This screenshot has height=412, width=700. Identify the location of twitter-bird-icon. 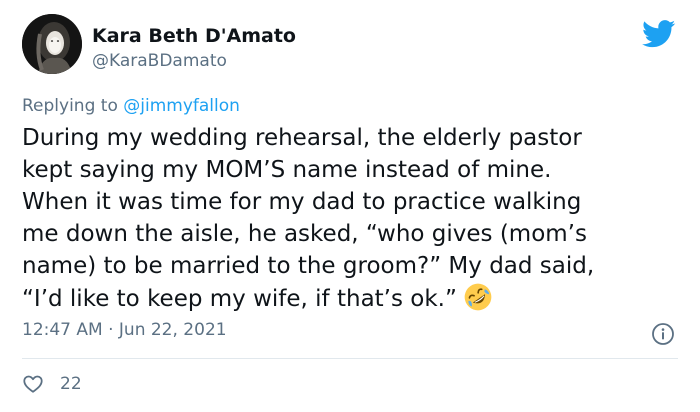
(659, 34).